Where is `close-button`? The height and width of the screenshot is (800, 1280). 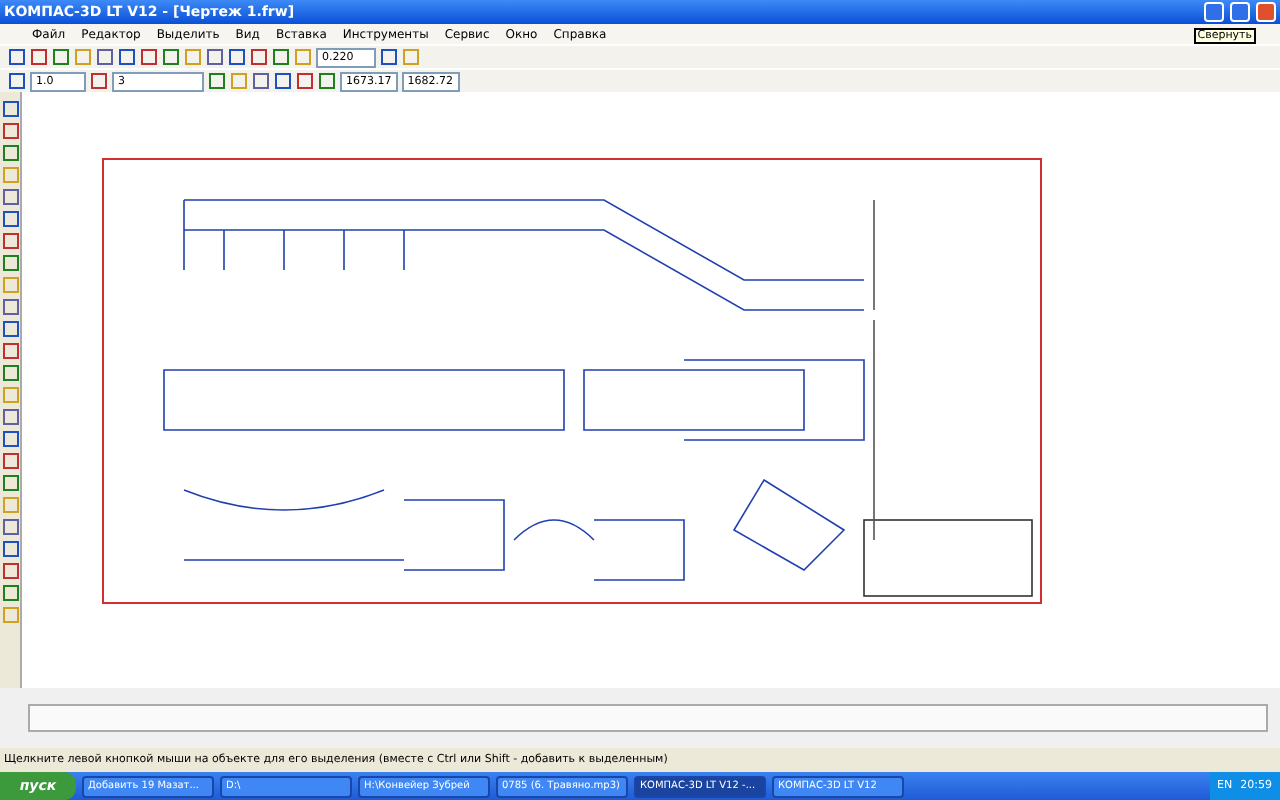 close-button is located at coordinates (1266, 12).